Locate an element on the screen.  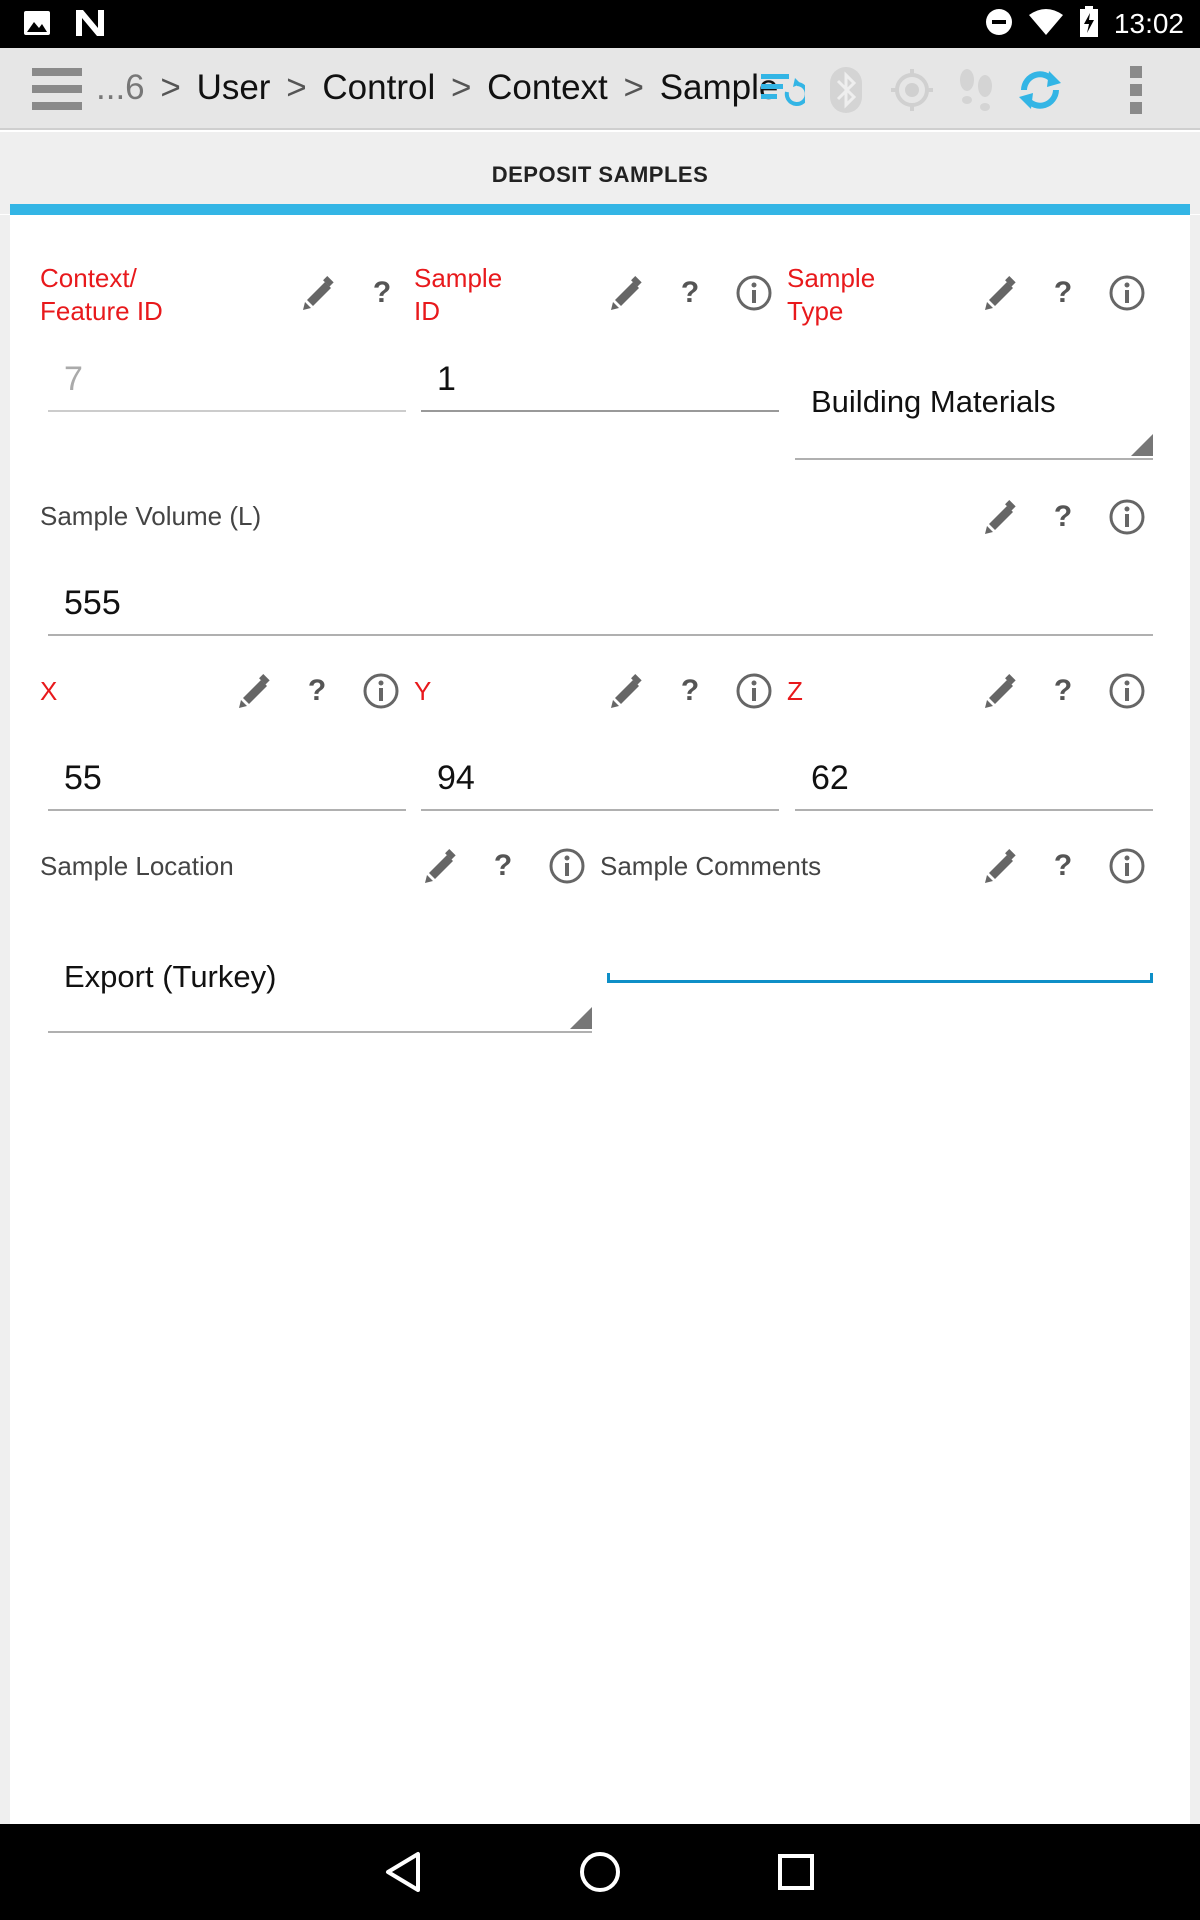
sample-id-label-line1: Sample is located at coordinates (458, 278).